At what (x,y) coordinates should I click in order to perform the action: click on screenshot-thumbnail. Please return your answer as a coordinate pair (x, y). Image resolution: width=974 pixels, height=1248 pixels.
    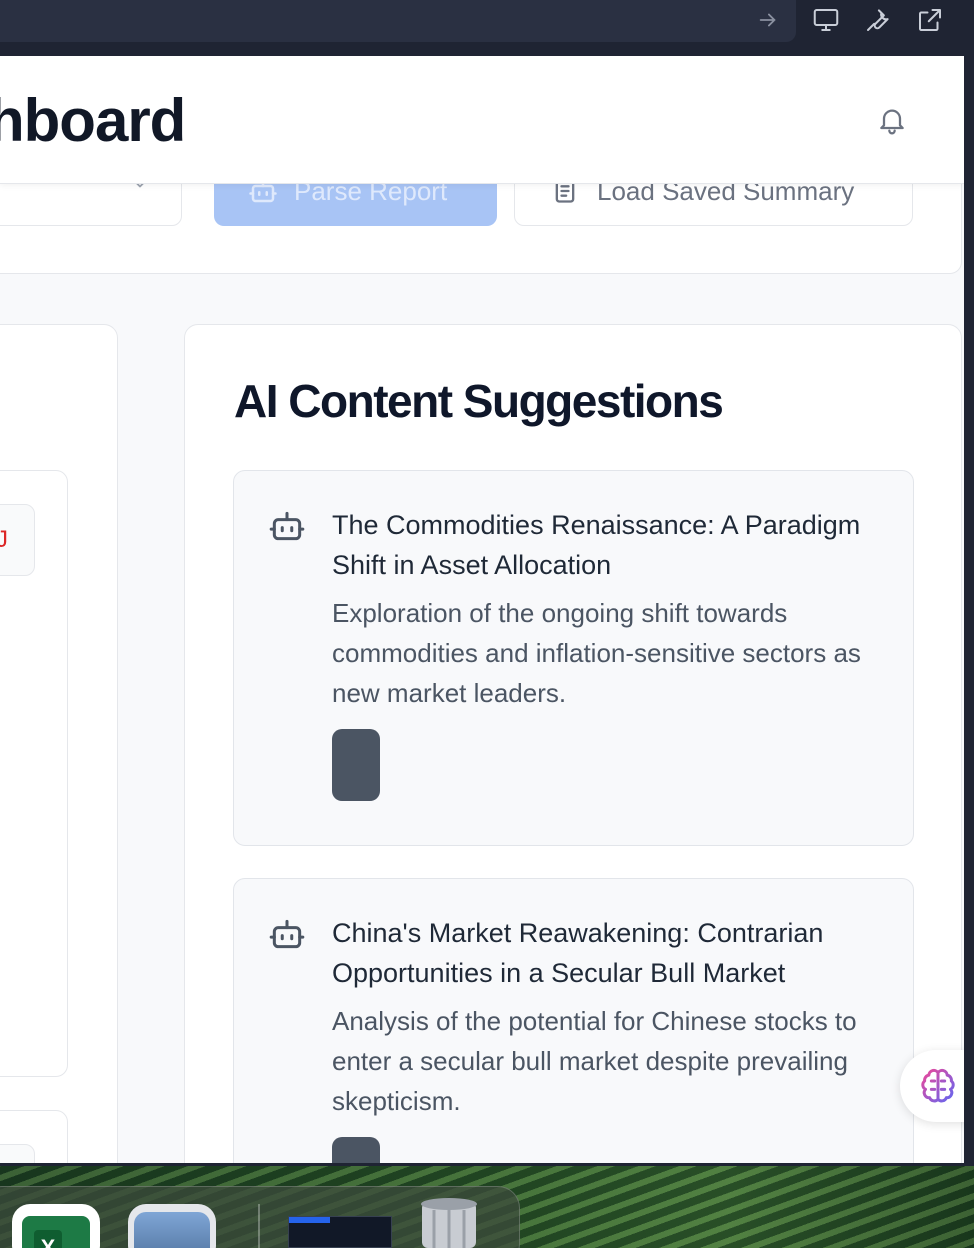
    Looking at the image, I should click on (340, 1232).